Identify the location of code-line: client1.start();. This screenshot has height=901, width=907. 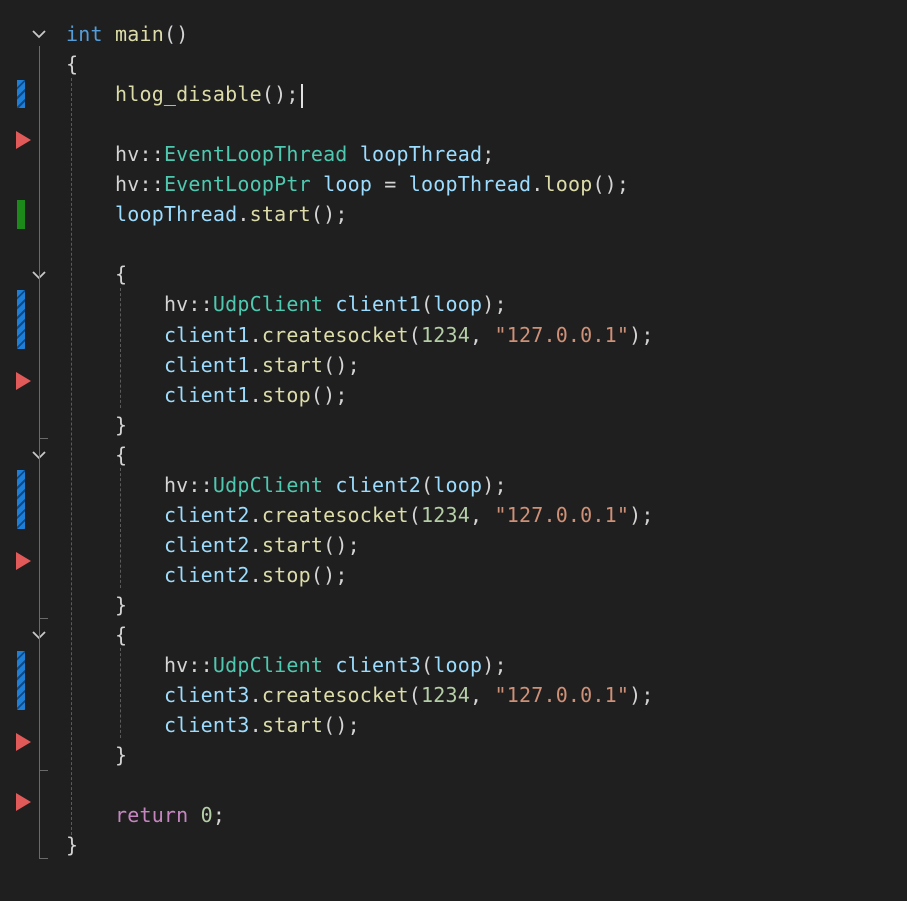
(213, 365).